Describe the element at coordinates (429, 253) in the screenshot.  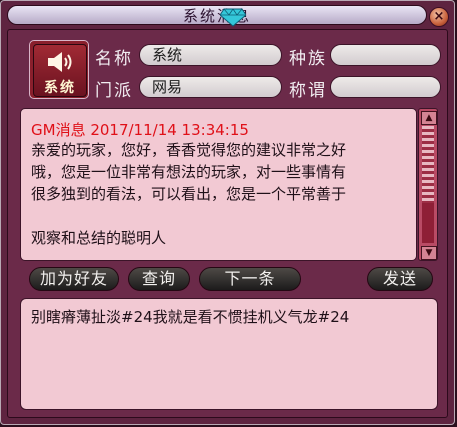
I see `scroll-down-icon: ▼` at that location.